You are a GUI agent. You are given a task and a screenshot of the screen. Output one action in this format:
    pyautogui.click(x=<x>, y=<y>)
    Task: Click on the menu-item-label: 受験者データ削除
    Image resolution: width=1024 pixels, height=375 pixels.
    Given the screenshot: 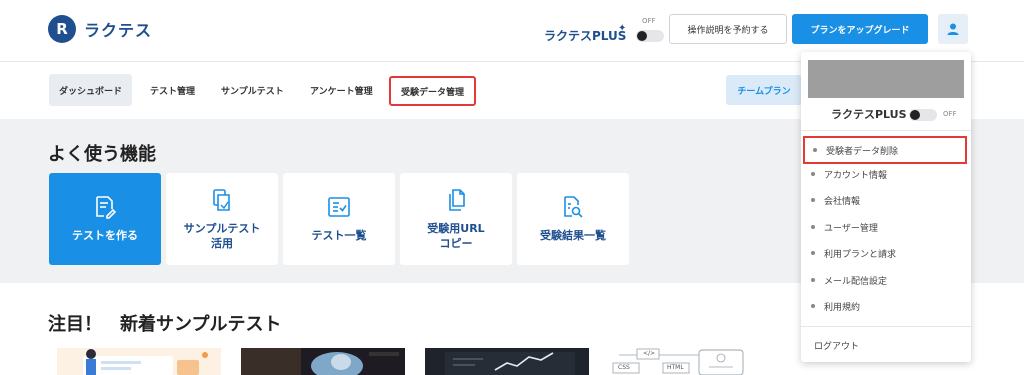 What is the action you would take?
    pyautogui.click(x=862, y=151)
    